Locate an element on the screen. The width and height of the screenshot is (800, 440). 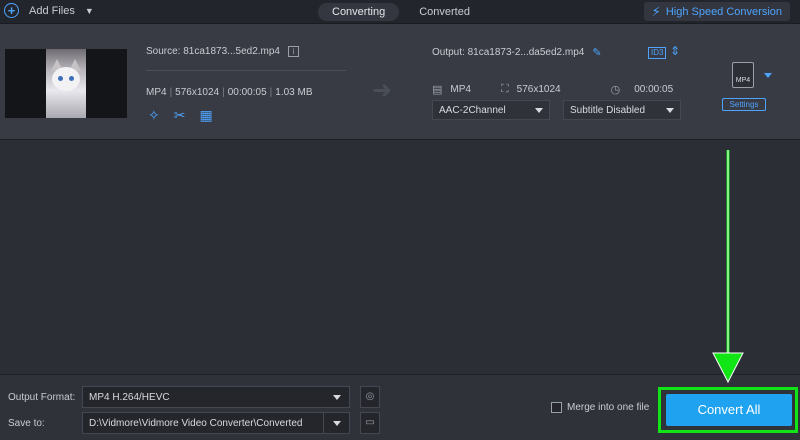
source-size: 1.03 MB is located at coordinates (294, 92).